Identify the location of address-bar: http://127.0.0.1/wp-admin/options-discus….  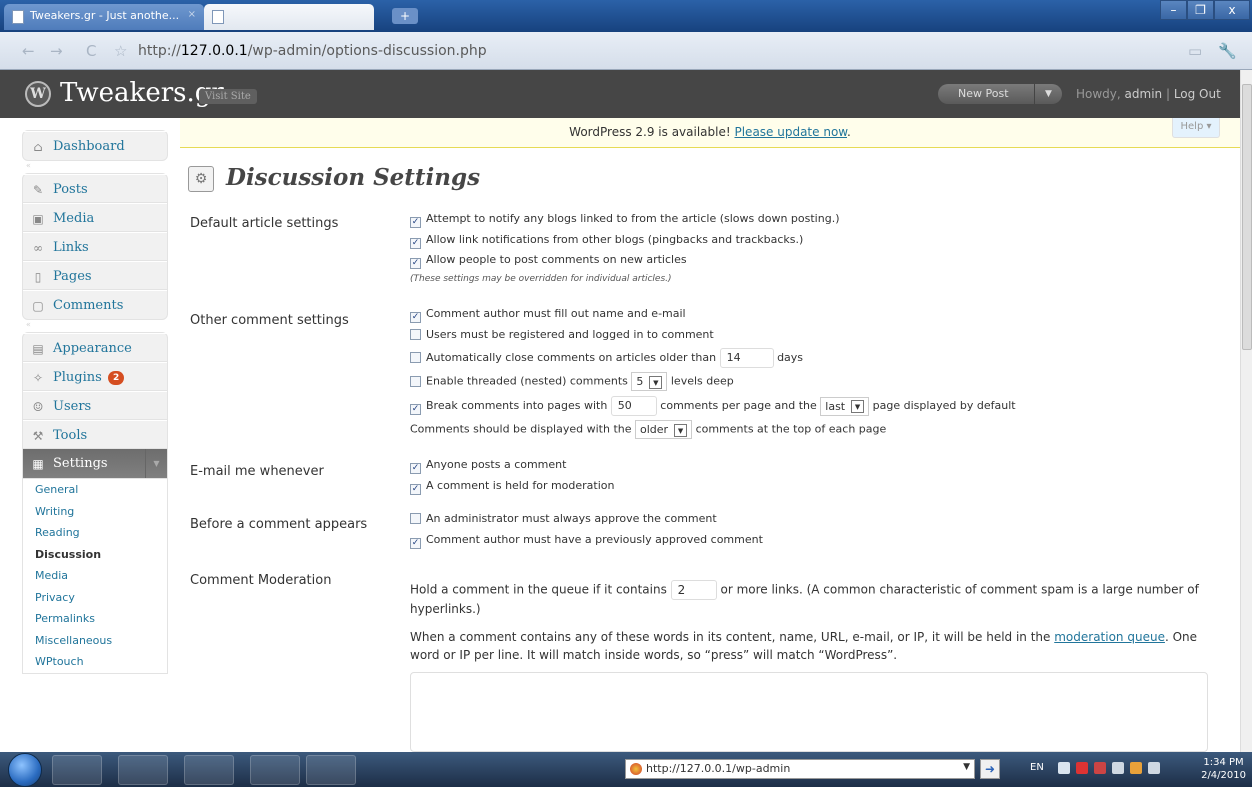
(312, 51).